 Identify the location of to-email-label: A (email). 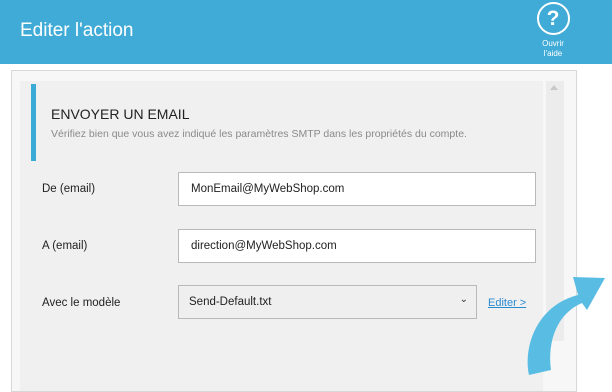
(65, 246).